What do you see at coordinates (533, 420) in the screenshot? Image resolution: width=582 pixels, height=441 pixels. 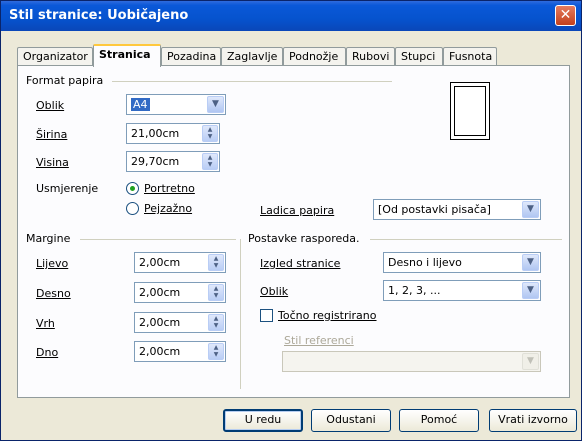 I see `reset-button: Vrati izvorno` at bounding box center [533, 420].